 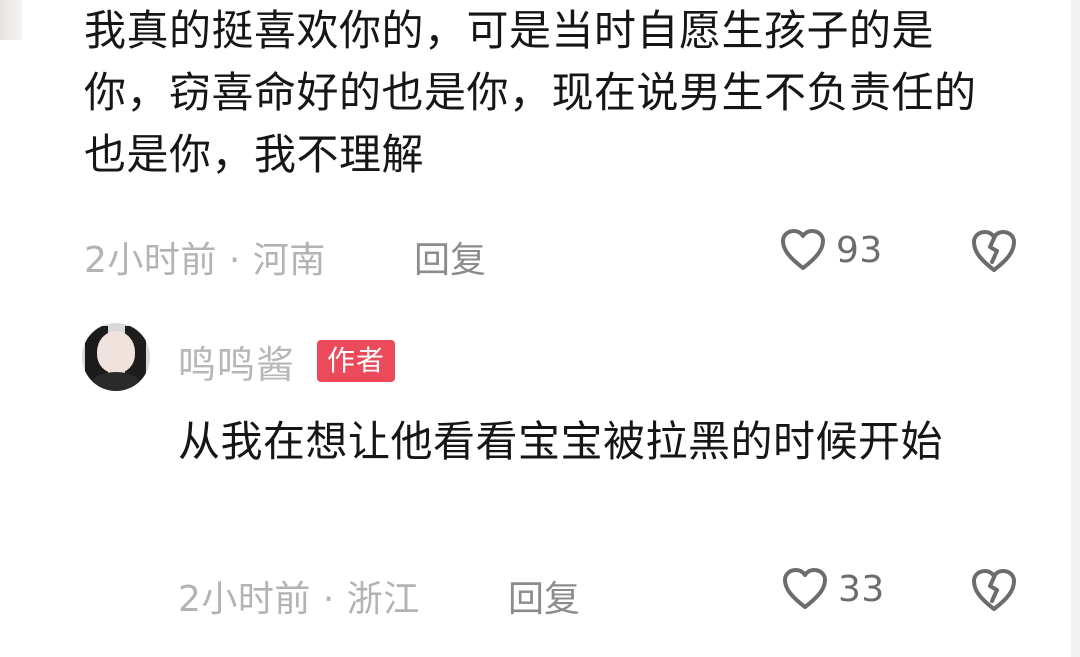 What do you see at coordinates (861, 589) in the screenshot?
I see `reply-like-count: 33` at bounding box center [861, 589].